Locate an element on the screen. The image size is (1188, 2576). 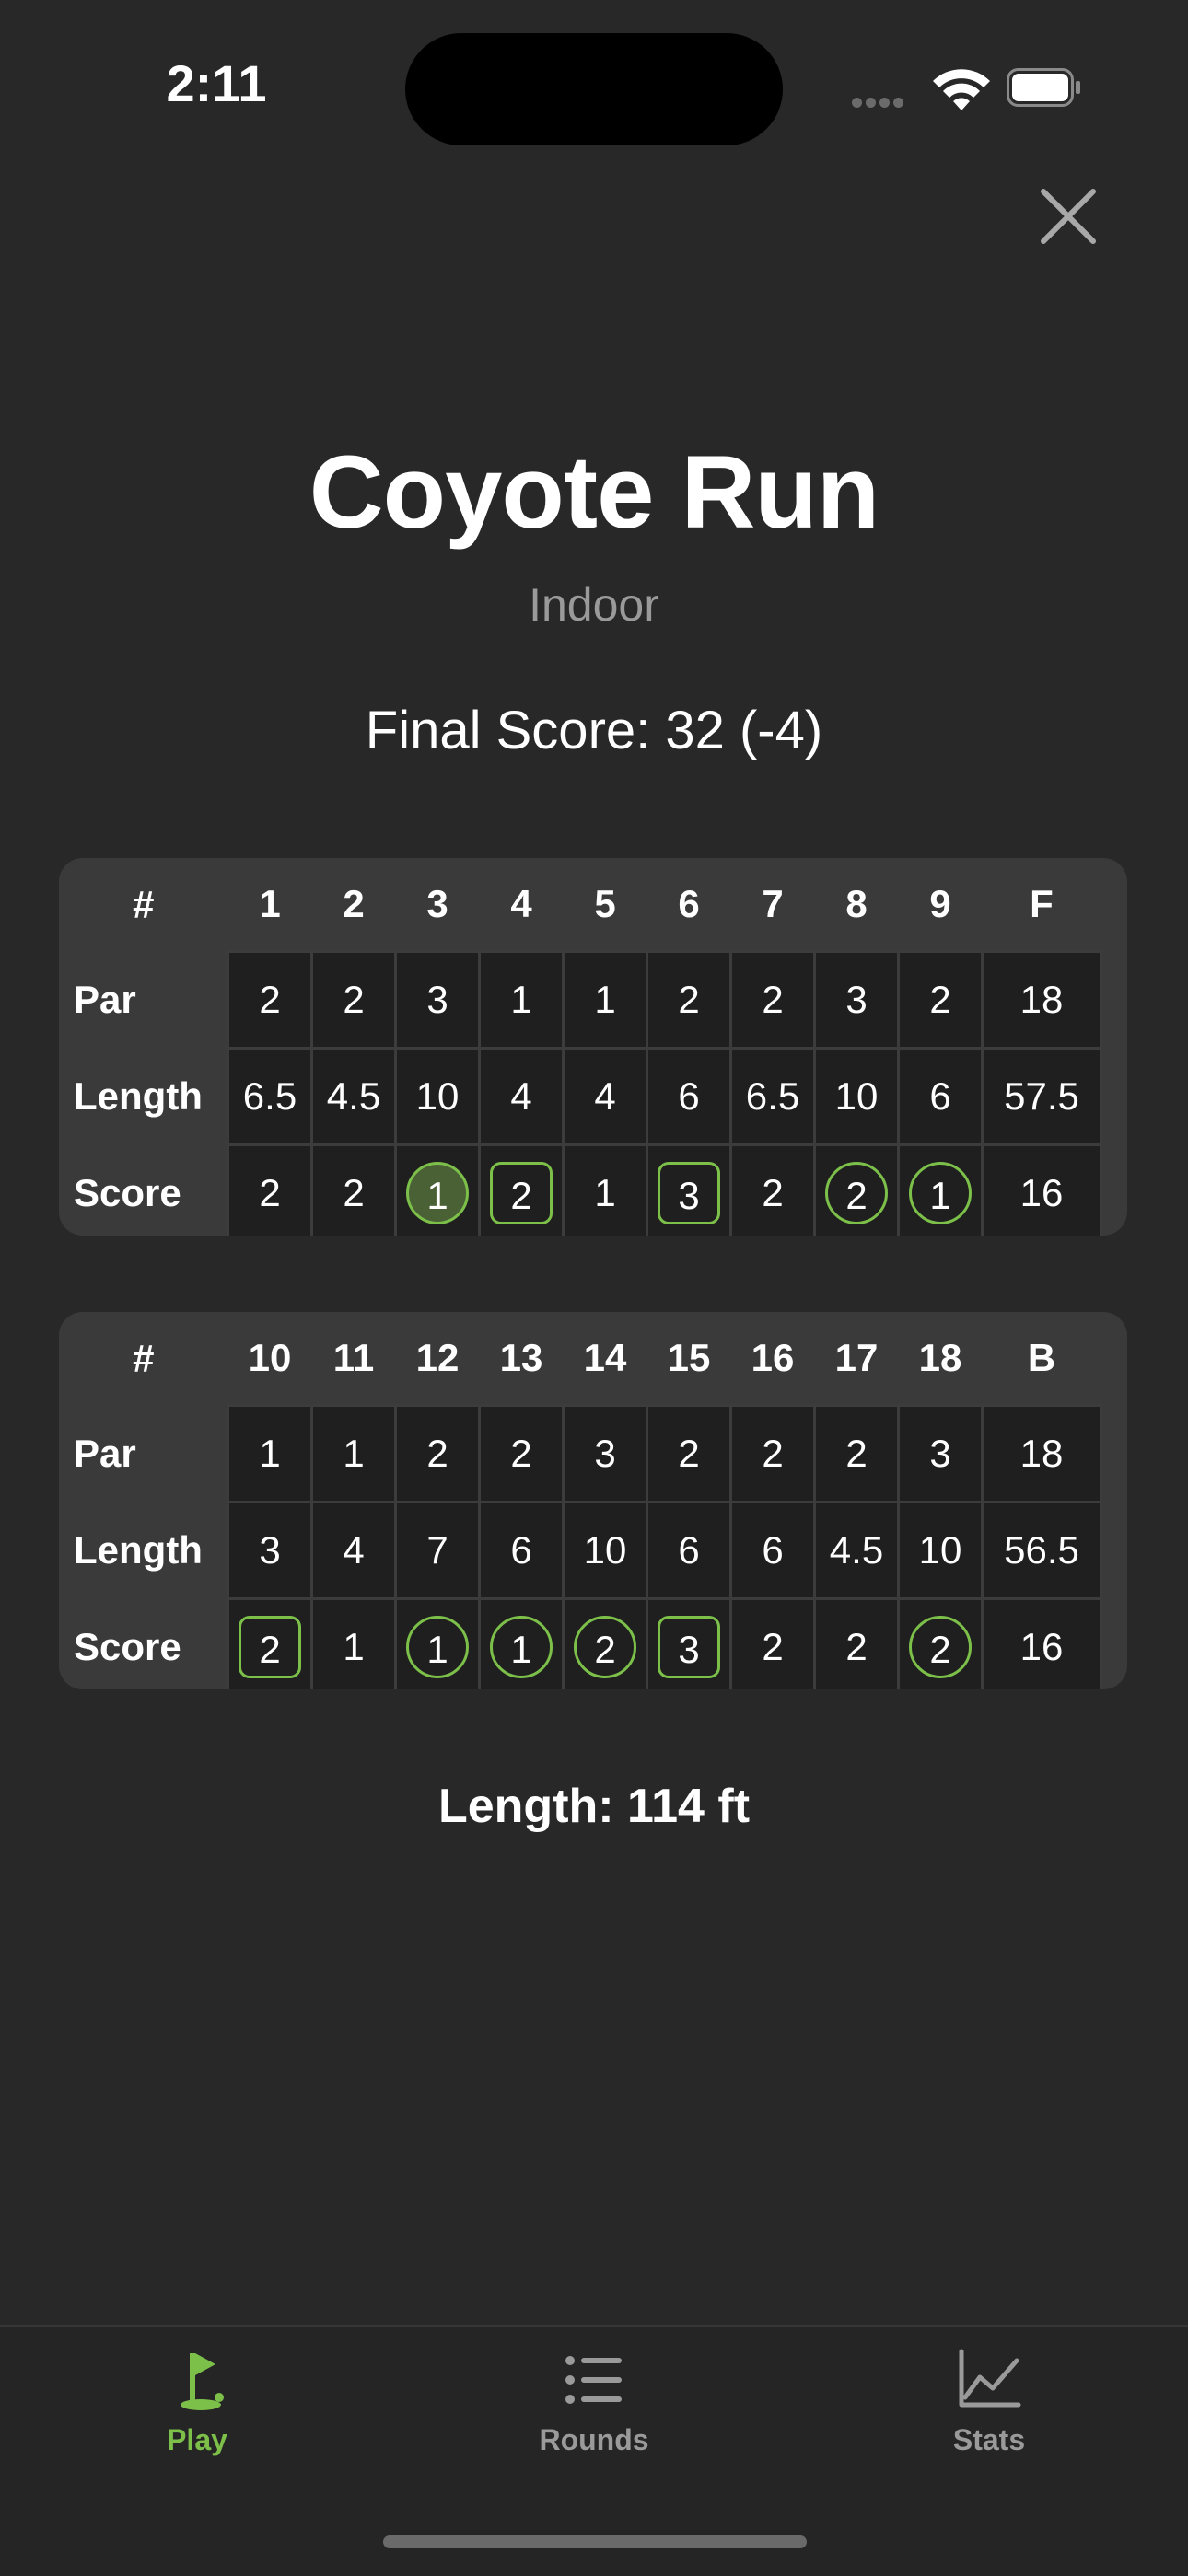
tab-stats: Stats is located at coordinates (989, 2406).